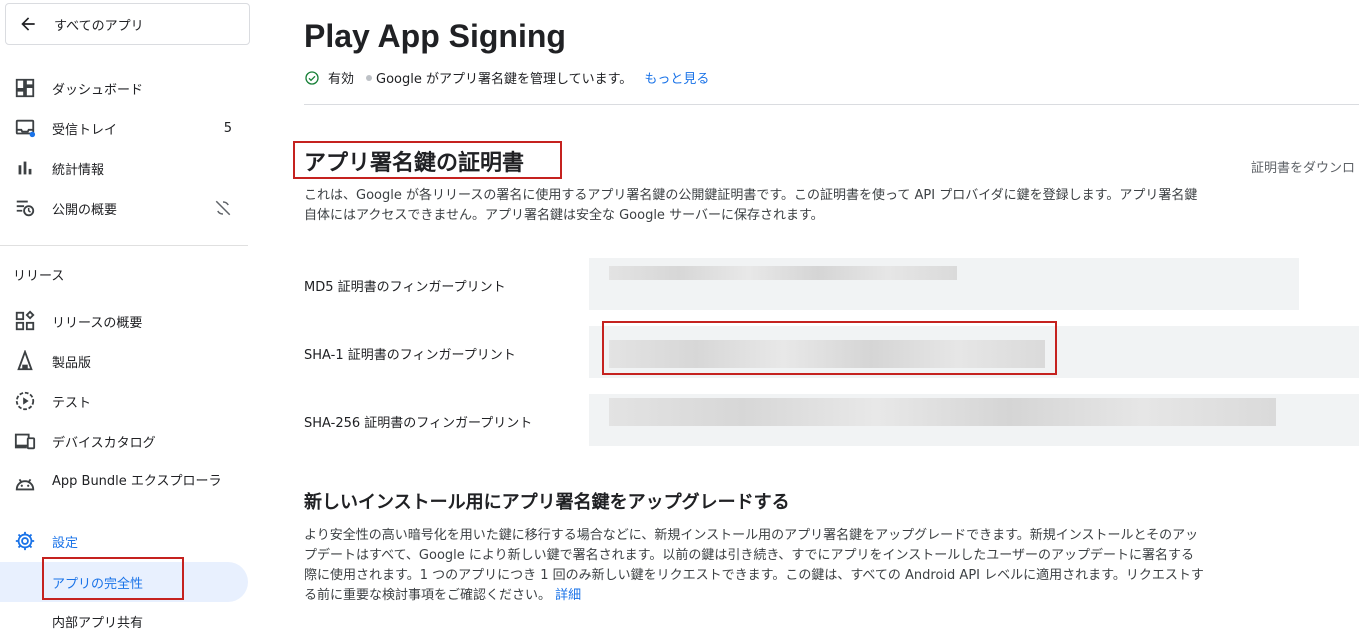 Image resolution: width=1359 pixels, height=630 pixels. What do you see at coordinates (78, 170) in the screenshot?
I see `sidebar-item-label: 統計情報` at bounding box center [78, 170].